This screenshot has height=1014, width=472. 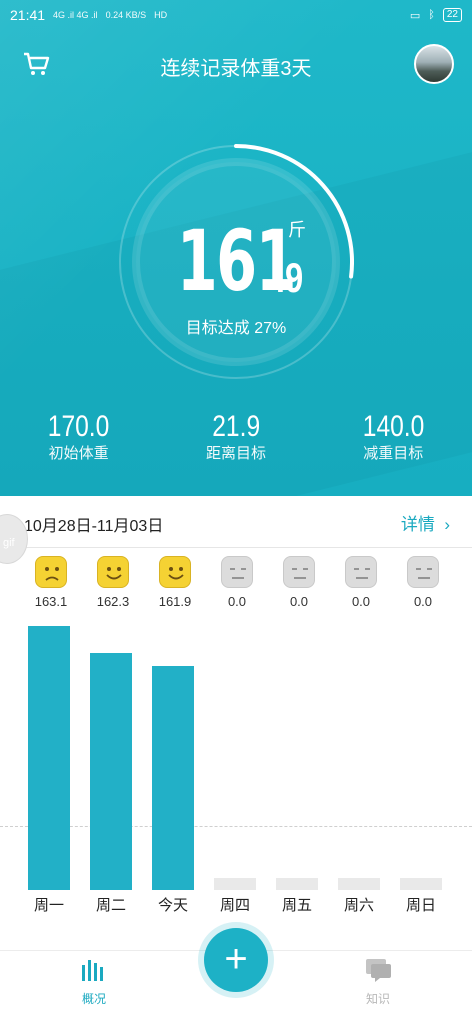 I want to click on status-time: 21:41, so click(x=28, y=15).